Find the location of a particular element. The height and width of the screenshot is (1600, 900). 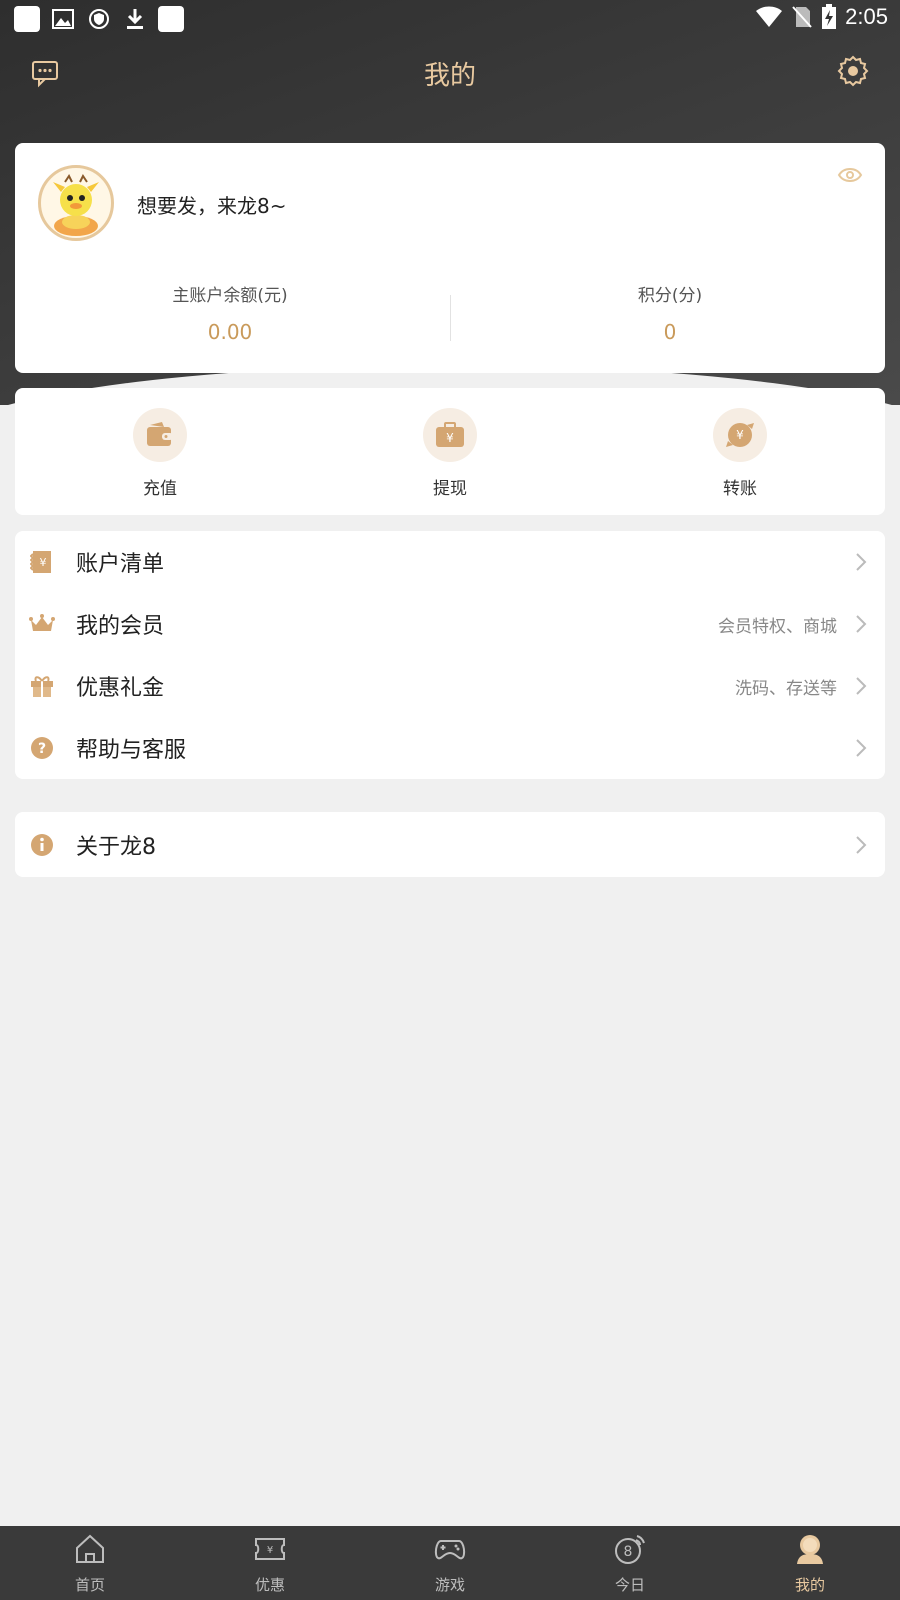

user-icon is located at coordinates (810, 1549).